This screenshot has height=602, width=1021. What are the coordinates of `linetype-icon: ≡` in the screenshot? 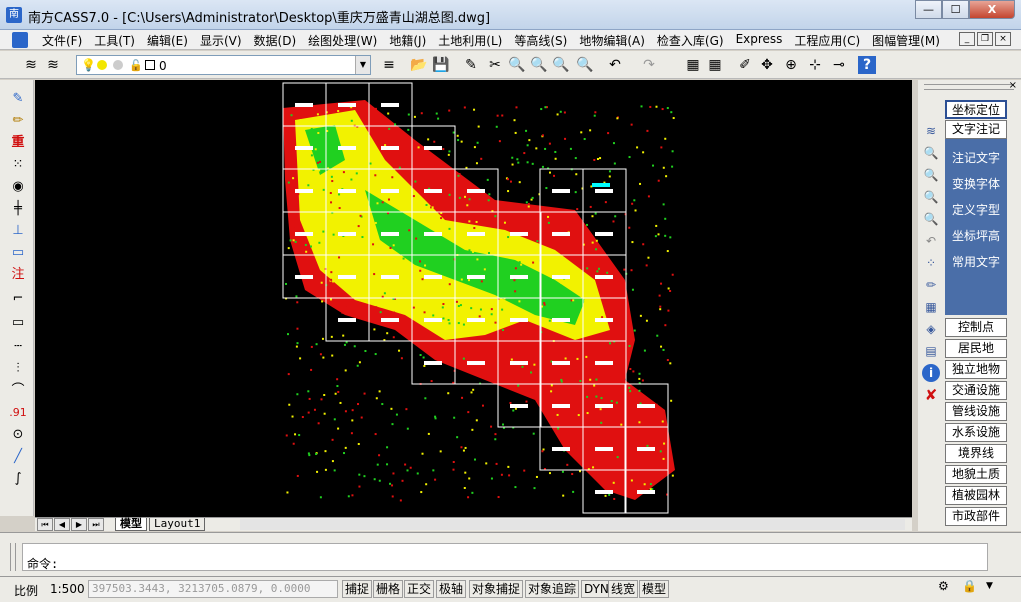 It's located at (389, 65).